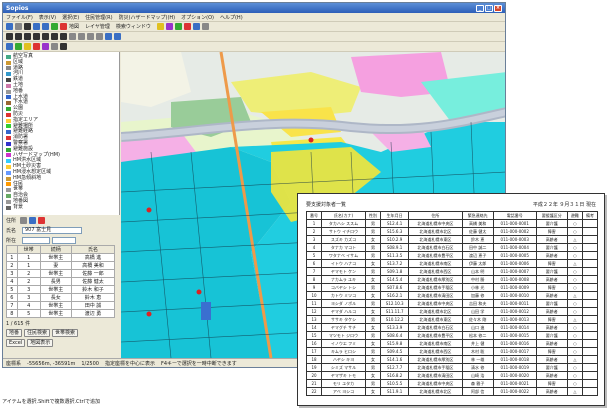  What do you see at coordinates (60, 257) in the screenshot?
I see `table-row: 1 1 世帯主 高橋 進` at bounding box center [60, 257].